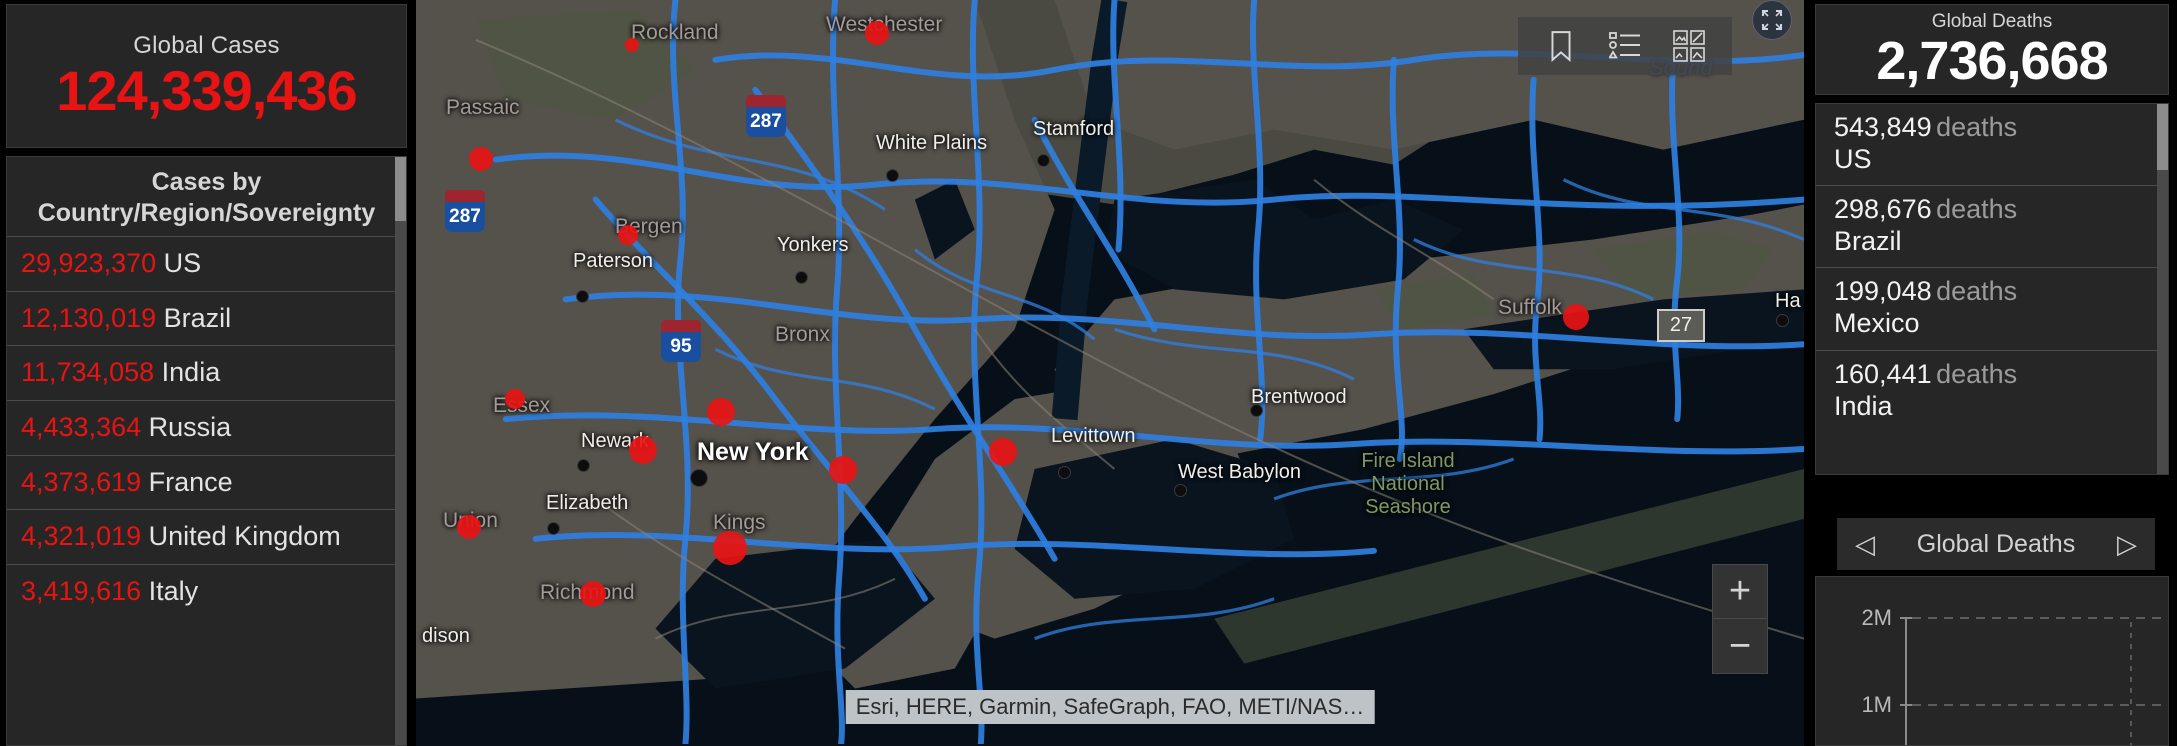 Image resolution: width=2177 pixels, height=746 pixels. Describe the element at coordinates (1992, 661) in the screenshot. I see `deaths-trend-chart: 2M 1M` at that location.